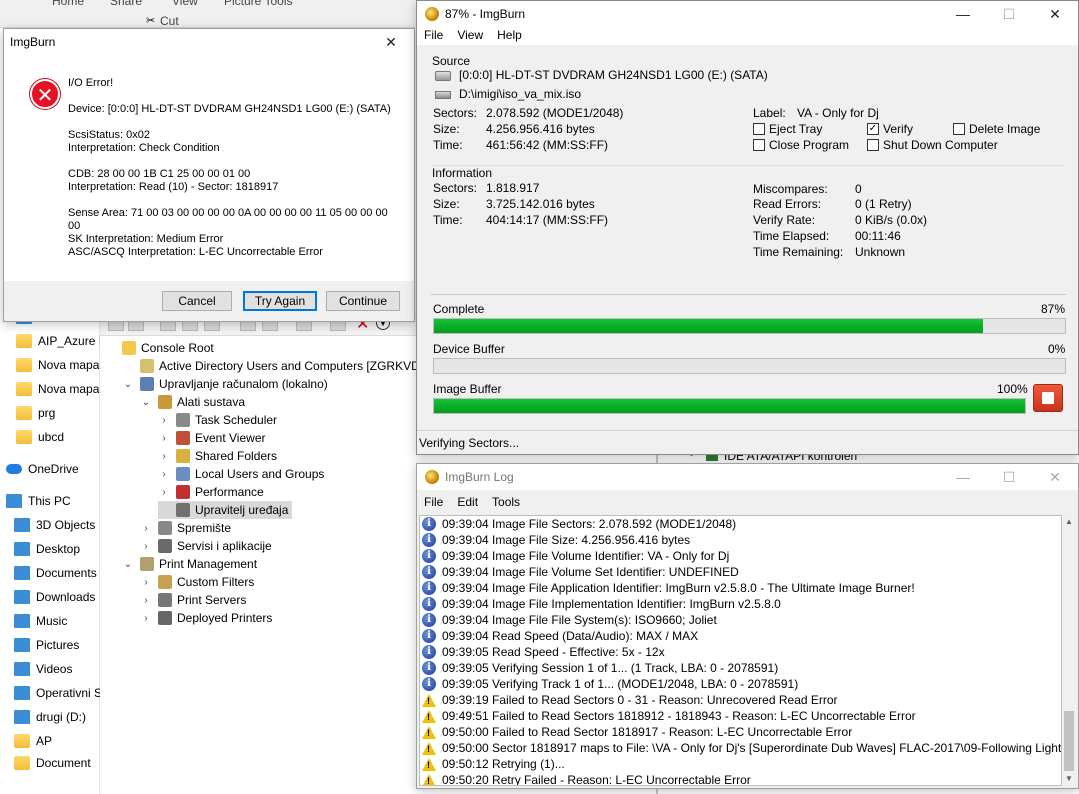 This screenshot has height=794, width=1079. Describe the element at coordinates (217, 420) in the screenshot. I see `tree-item: › Task Scheduler` at that location.